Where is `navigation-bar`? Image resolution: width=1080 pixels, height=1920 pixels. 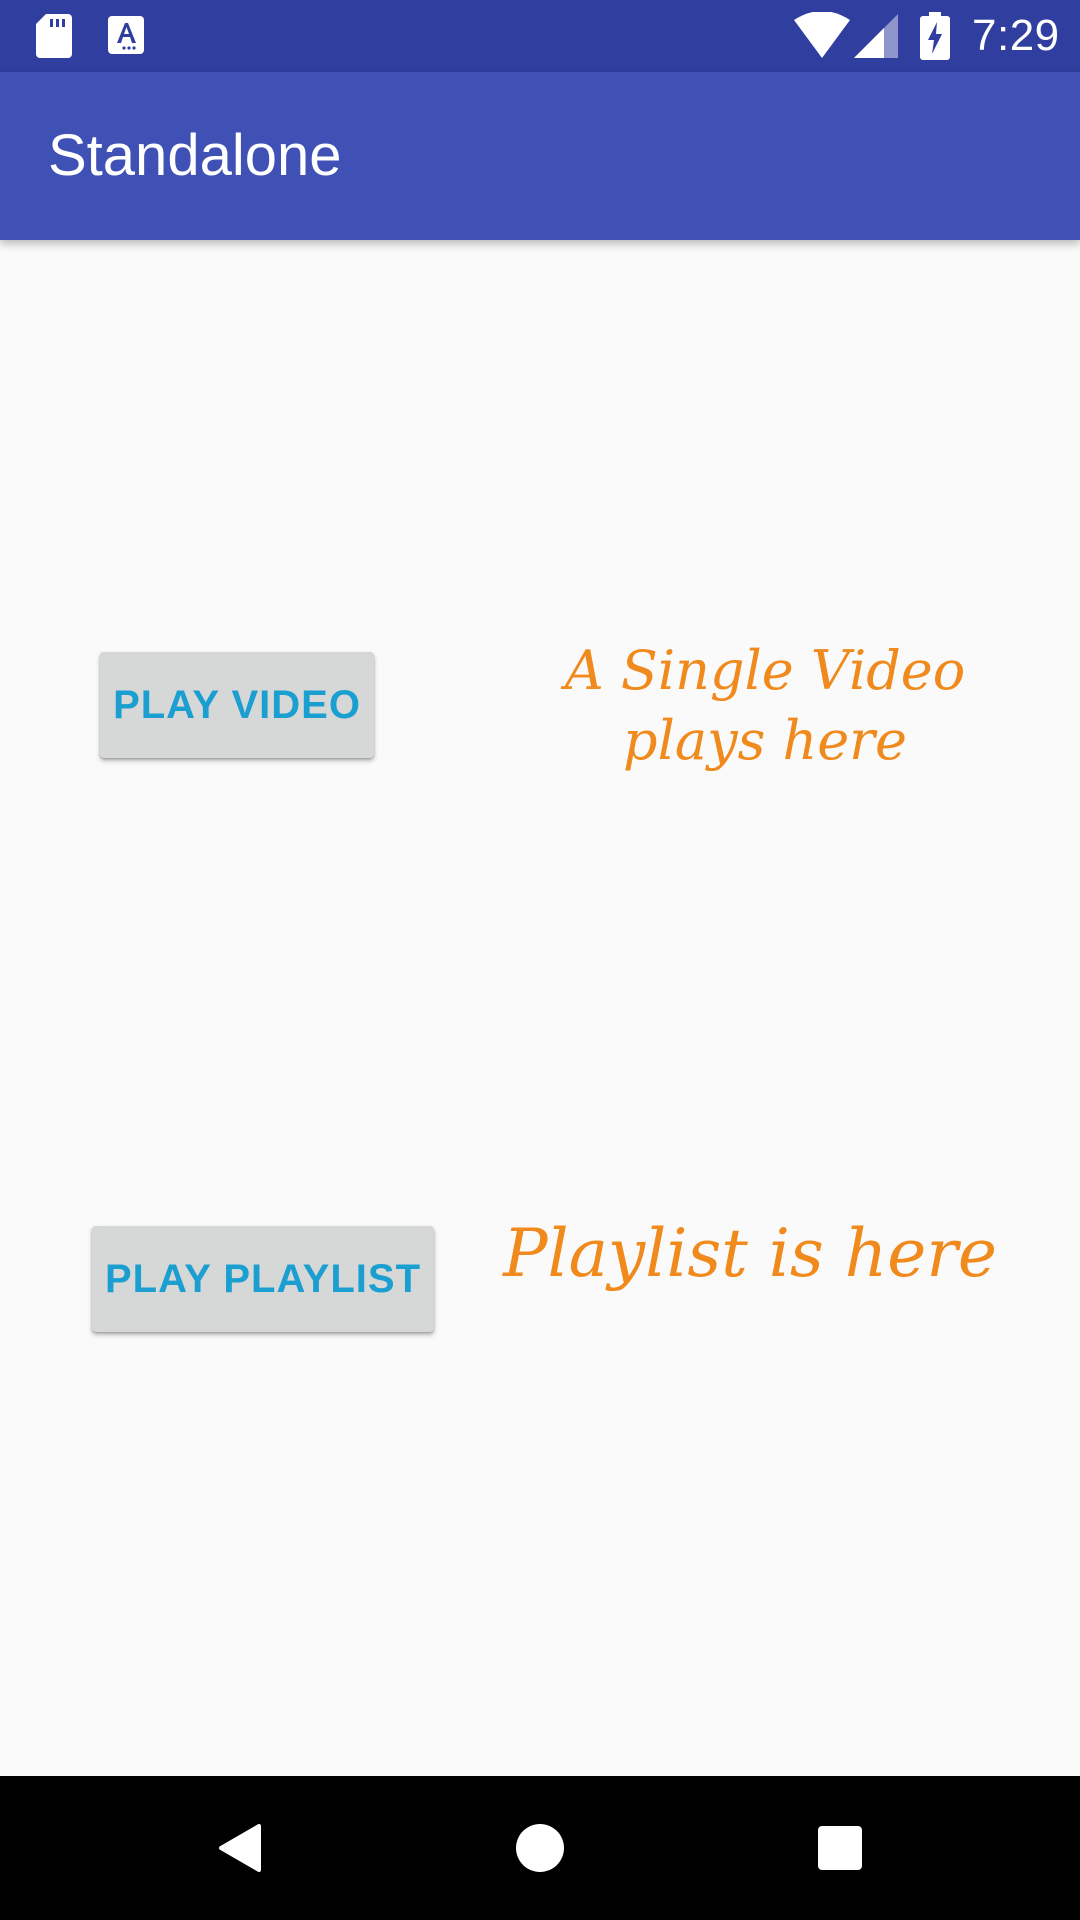 navigation-bar is located at coordinates (540, 1848).